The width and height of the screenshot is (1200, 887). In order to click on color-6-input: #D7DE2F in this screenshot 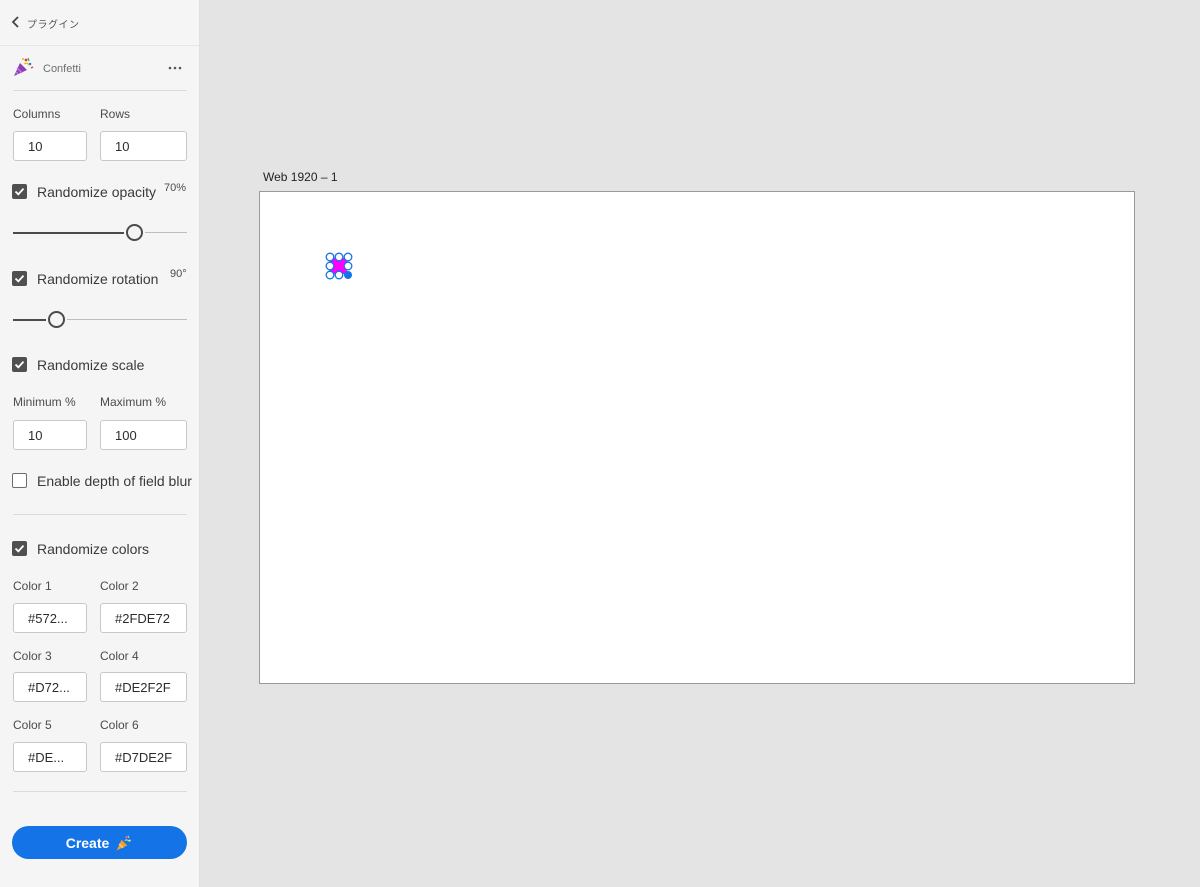, I will do `click(143, 757)`.